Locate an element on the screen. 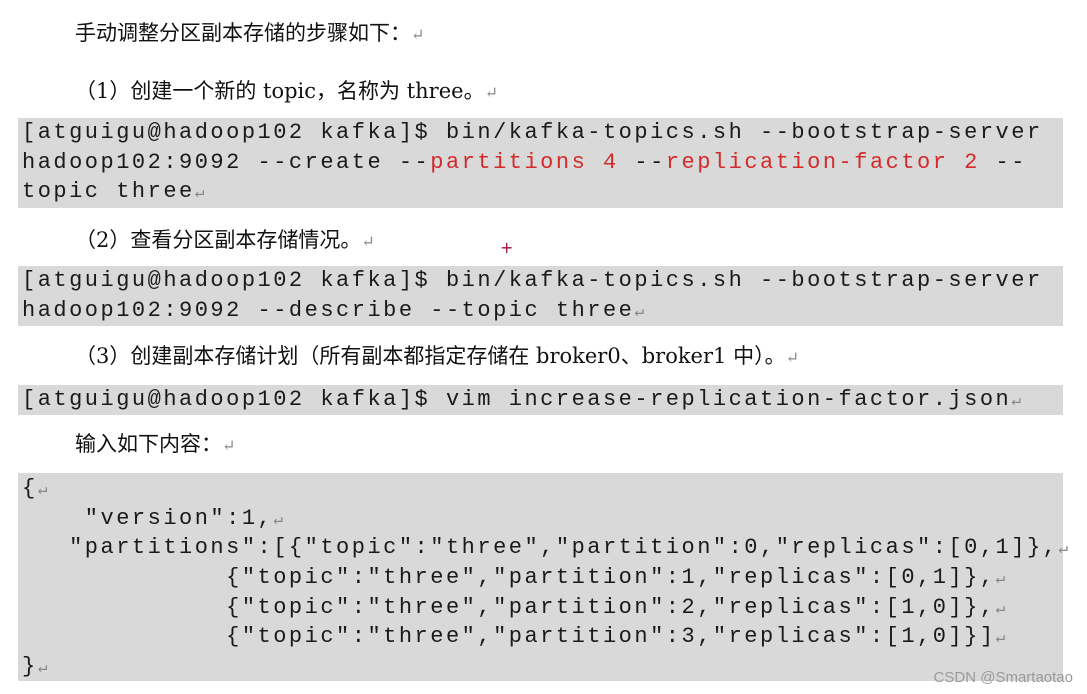  text: hadoop102:9092 --create -- is located at coordinates (226, 162).